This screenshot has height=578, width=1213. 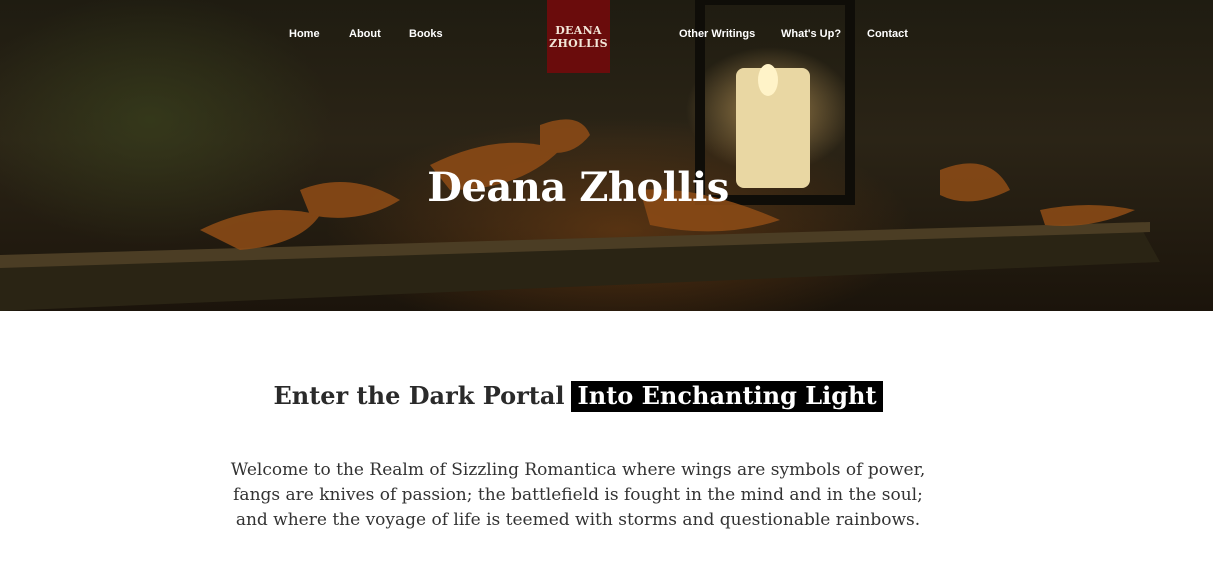 I want to click on nav-about-link: About, so click(x=365, y=34).